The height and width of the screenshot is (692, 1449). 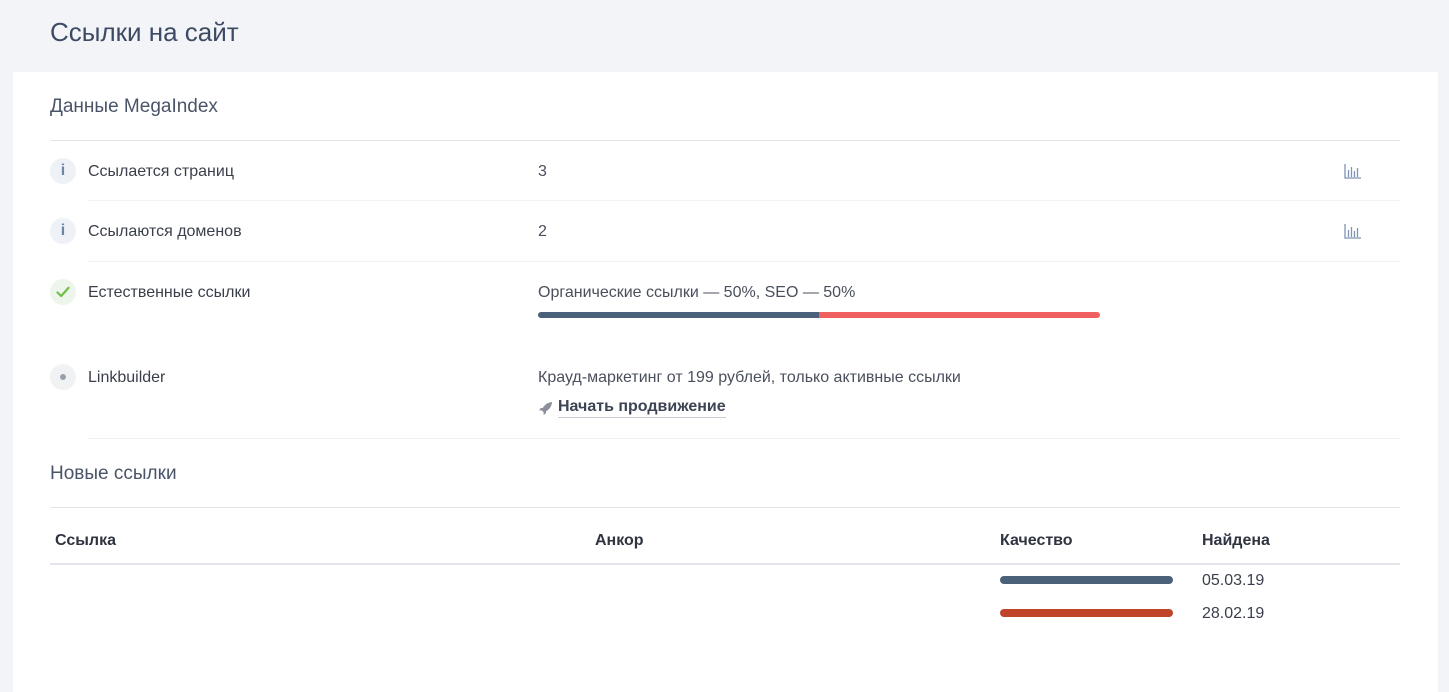 I want to click on start-promotion-link: Начать продвижение, so click(x=632, y=408).